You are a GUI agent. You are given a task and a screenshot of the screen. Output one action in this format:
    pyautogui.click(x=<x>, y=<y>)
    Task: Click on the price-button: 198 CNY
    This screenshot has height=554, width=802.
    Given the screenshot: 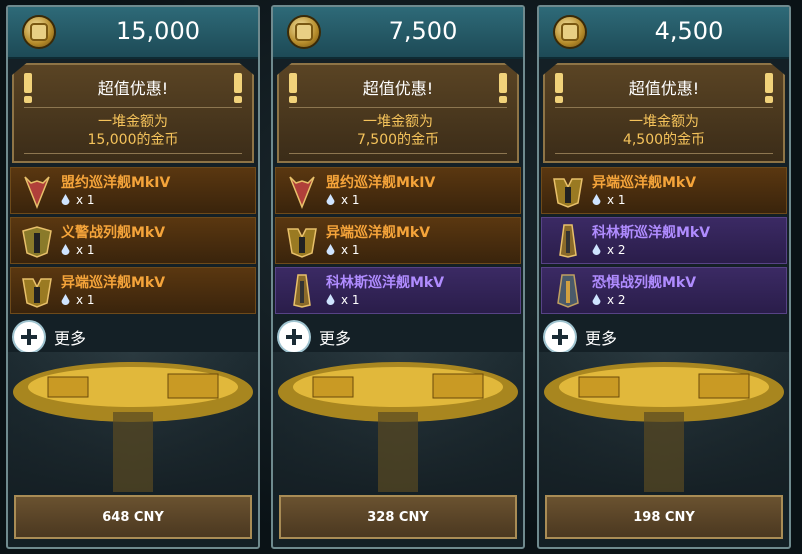 What is the action you would take?
    pyautogui.click(x=664, y=517)
    